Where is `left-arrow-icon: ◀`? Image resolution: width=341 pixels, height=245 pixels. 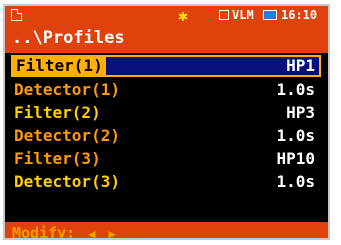 left-arrow-icon: ◀ is located at coordinates (92, 233).